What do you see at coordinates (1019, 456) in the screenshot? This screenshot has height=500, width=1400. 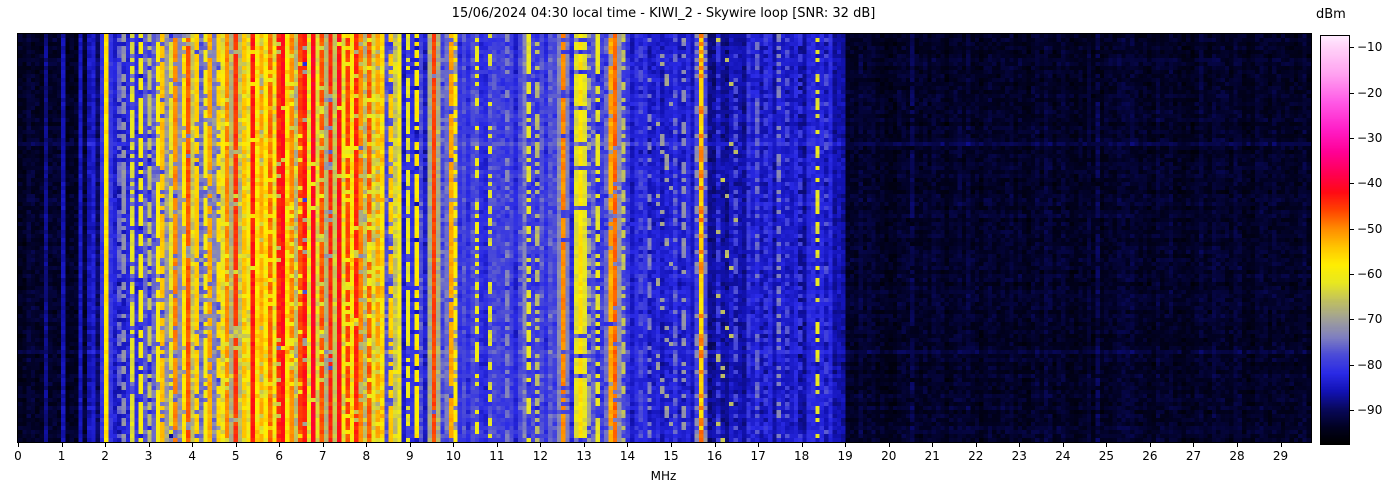 I see `x-tick-label: 23` at bounding box center [1019, 456].